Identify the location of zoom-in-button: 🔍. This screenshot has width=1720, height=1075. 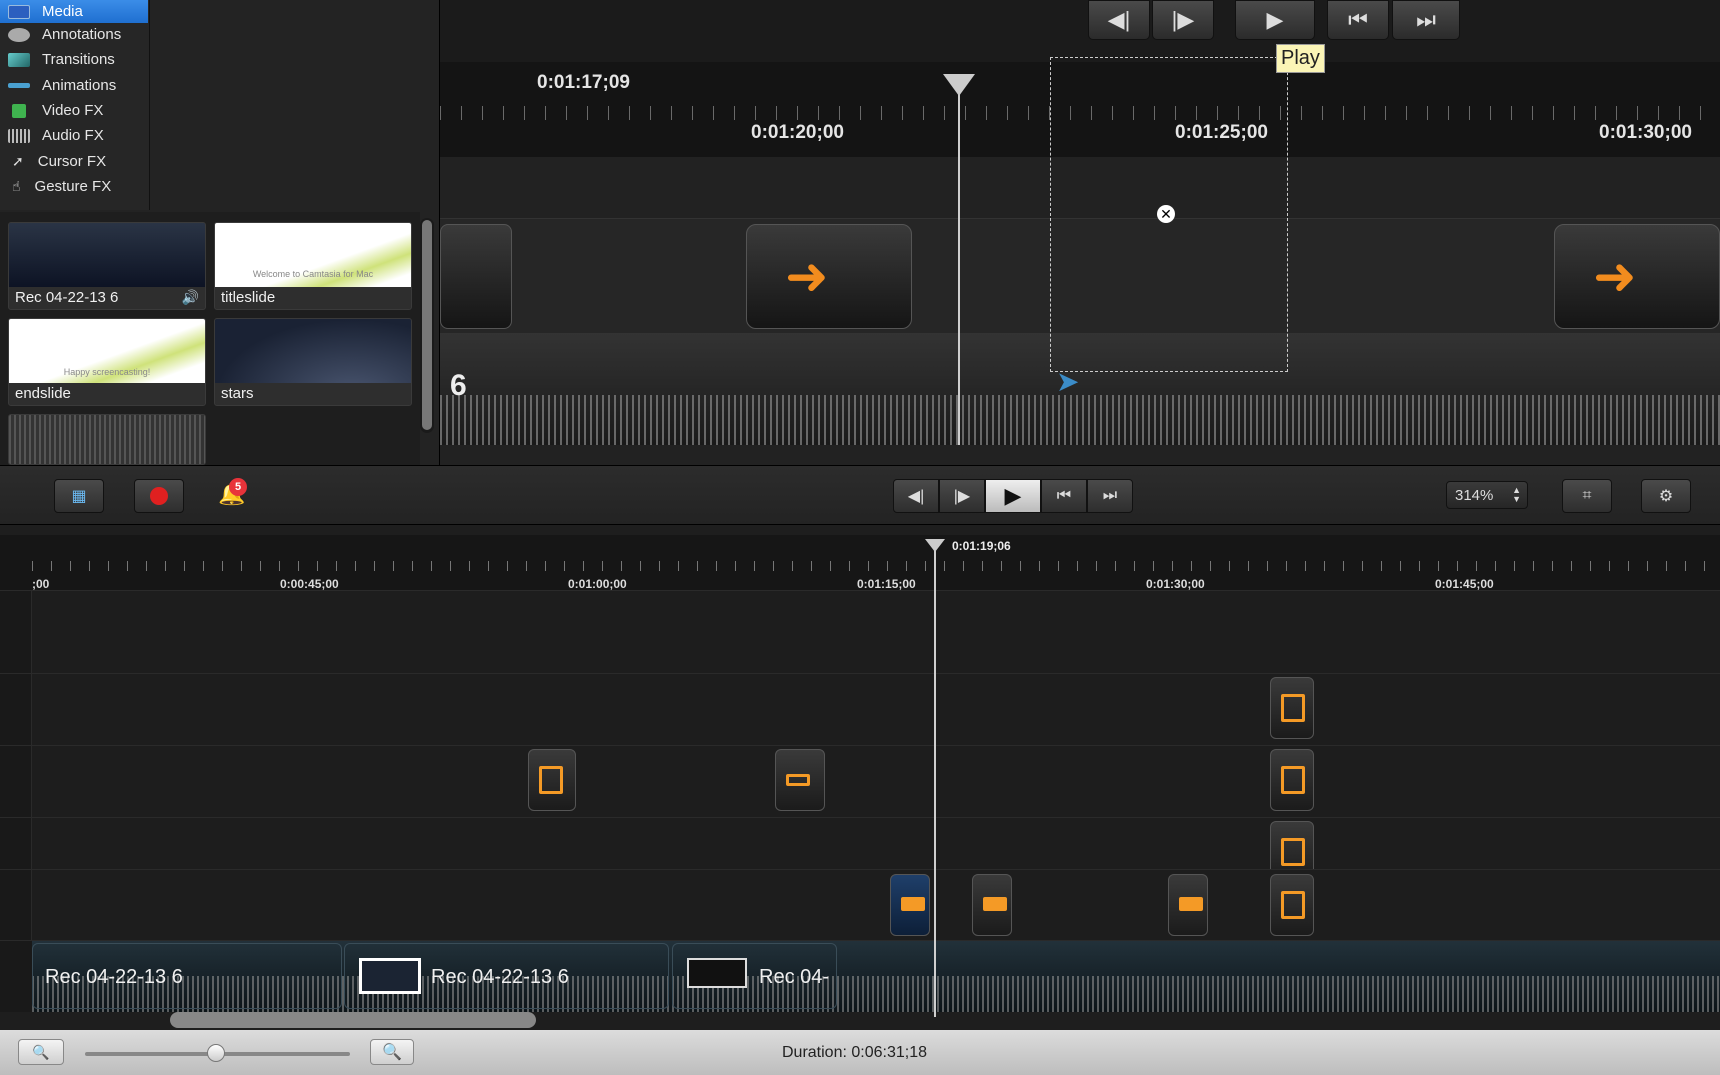
(392, 1052).